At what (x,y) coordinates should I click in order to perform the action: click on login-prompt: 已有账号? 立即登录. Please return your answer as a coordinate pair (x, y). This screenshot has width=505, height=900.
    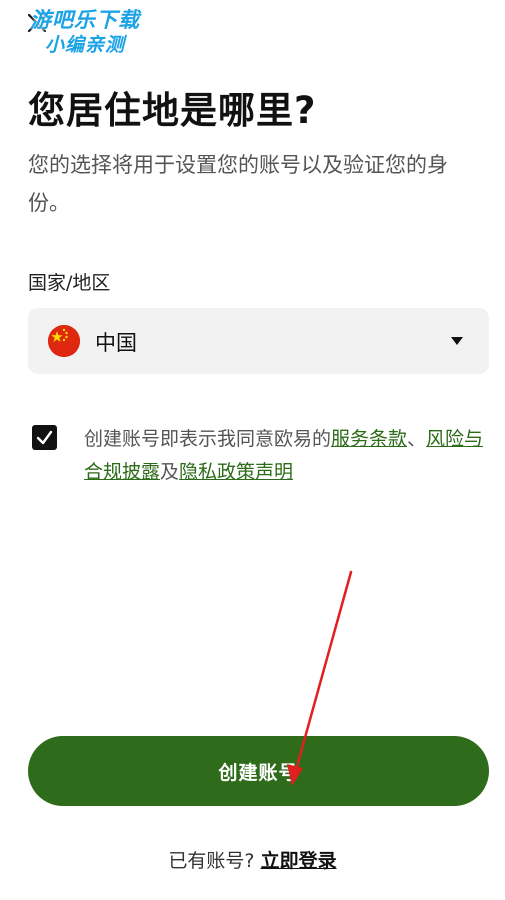
    Looking at the image, I should click on (252, 859).